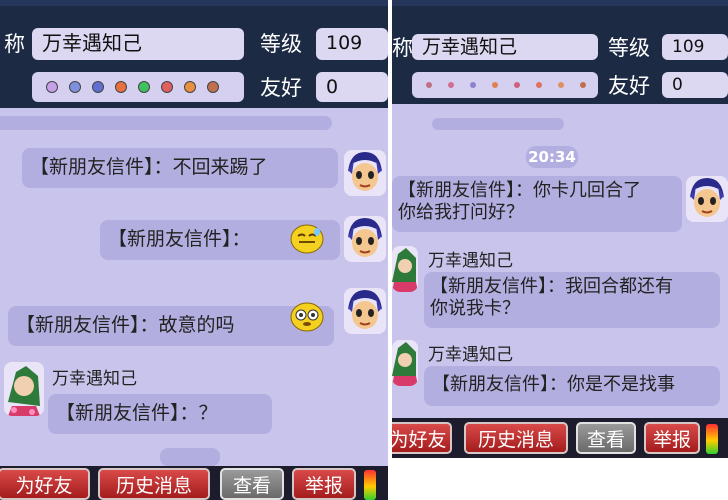 This screenshot has width=728, height=500. What do you see at coordinates (190, 457) in the screenshot?
I see `next-message-bubble` at bounding box center [190, 457].